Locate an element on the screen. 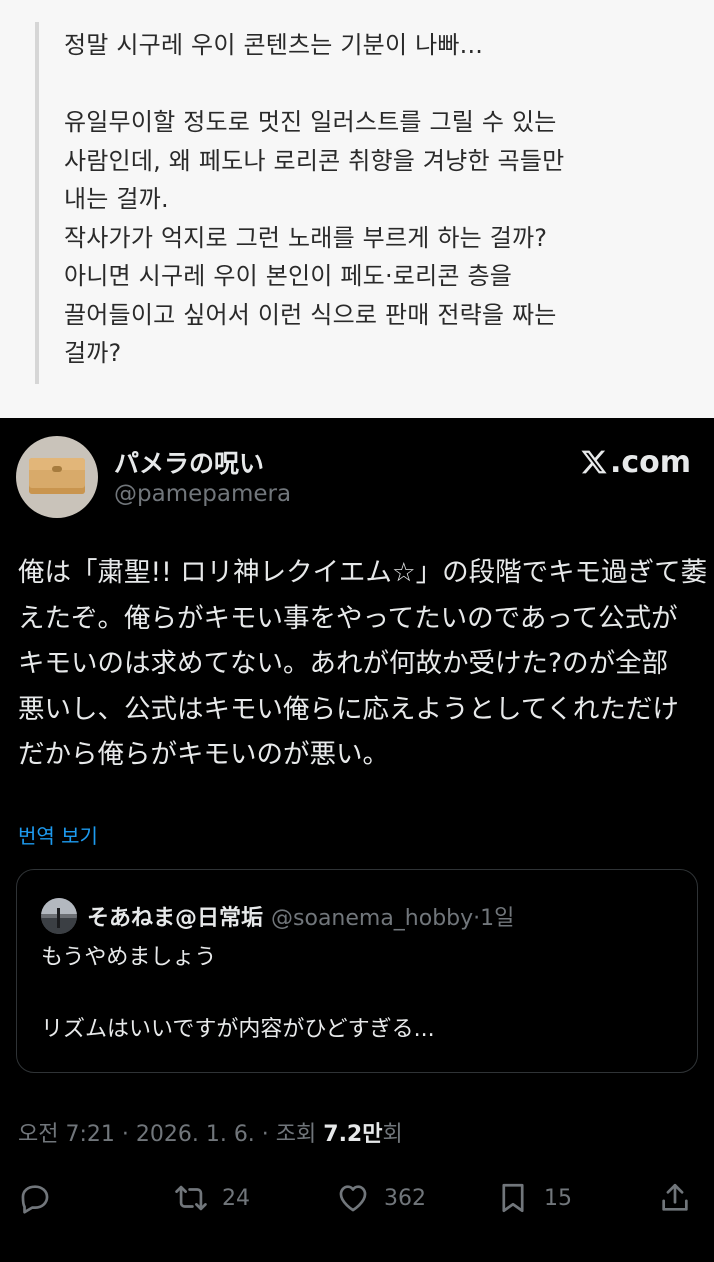  tweet-line: だから俺らがキモいのが悪い。 is located at coordinates (203, 754).